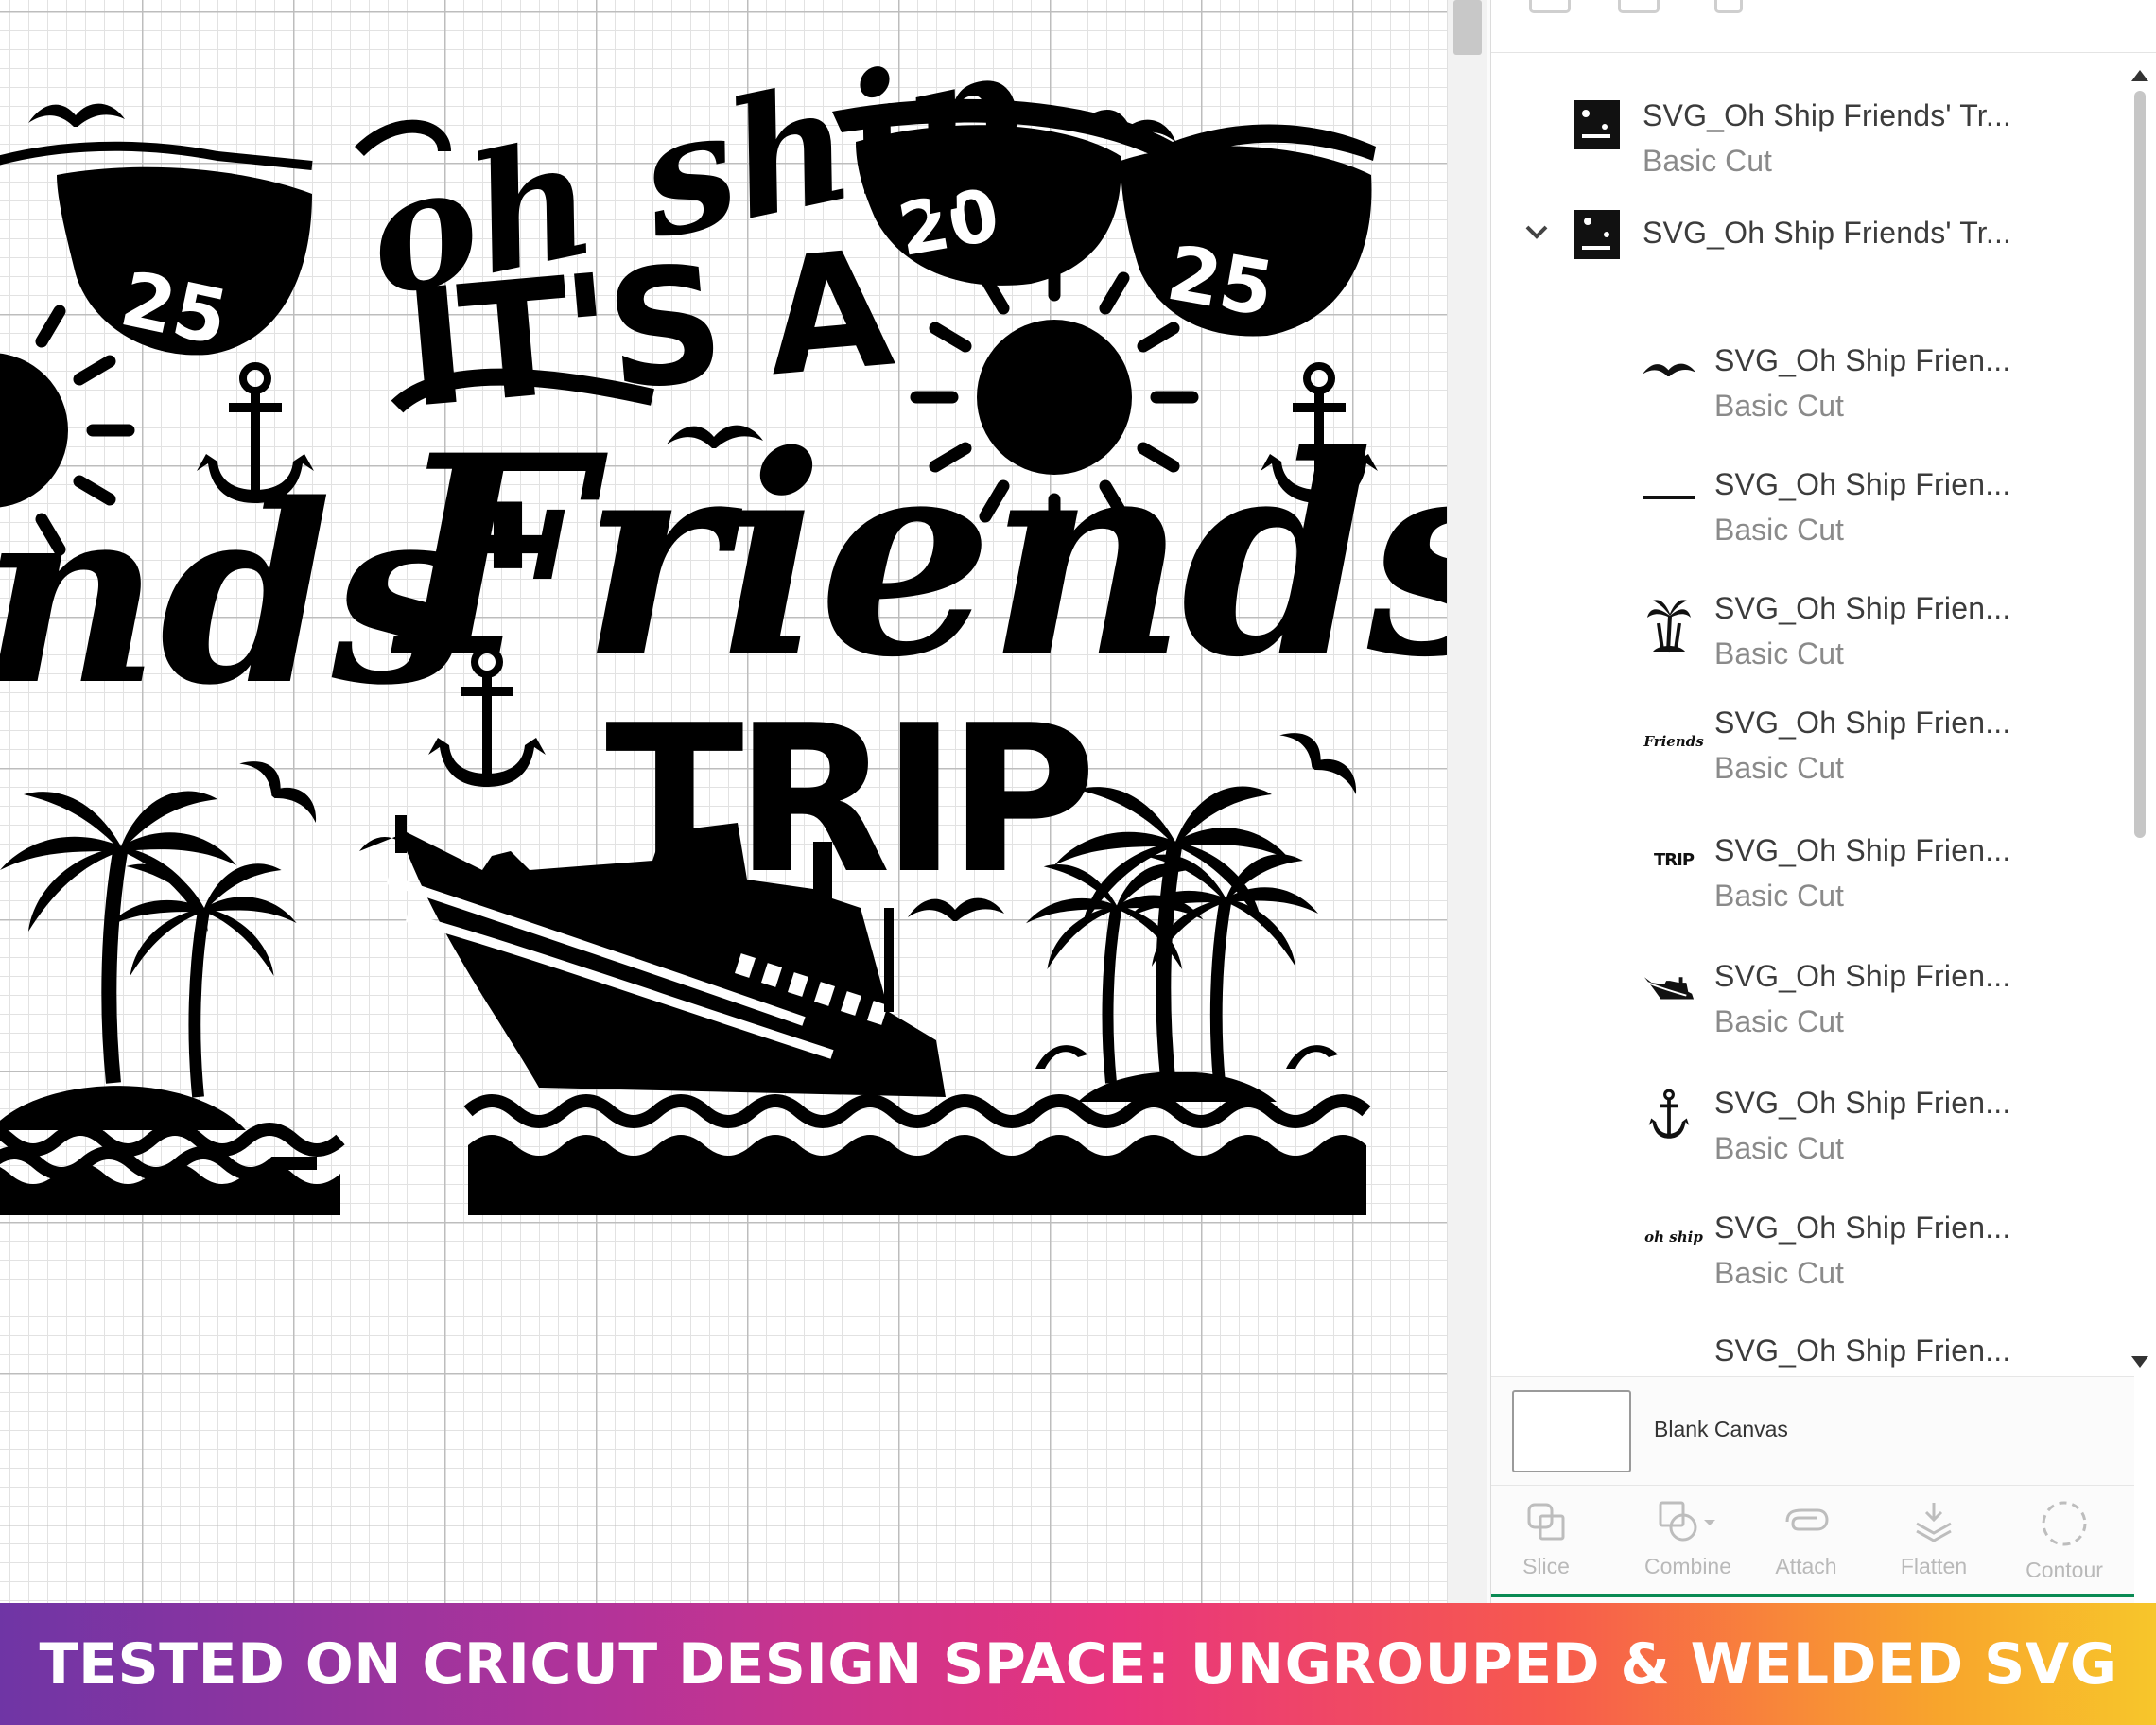  What do you see at coordinates (1812, 1430) in the screenshot?
I see `blank-canvas-row: Blank Canvas` at bounding box center [1812, 1430].